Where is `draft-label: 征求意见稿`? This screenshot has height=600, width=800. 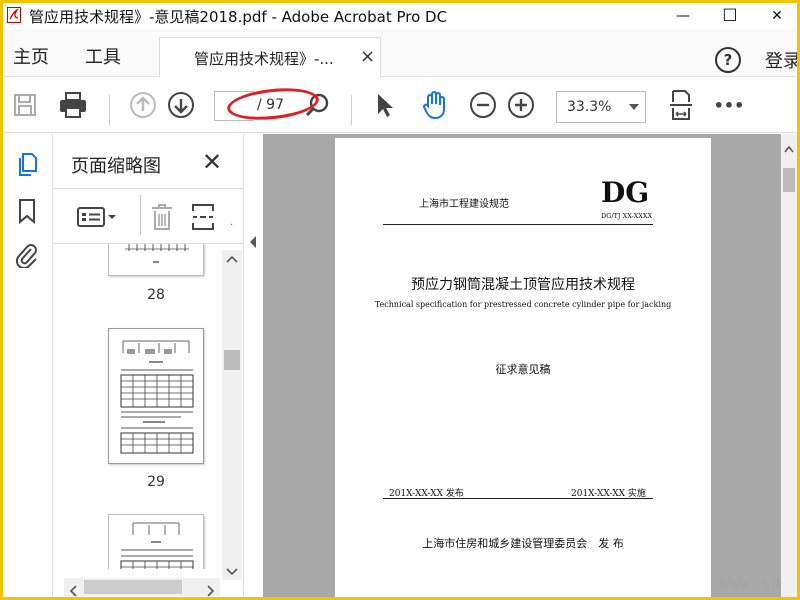
draft-label: 征求意见稿 is located at coordinates (523, 369).